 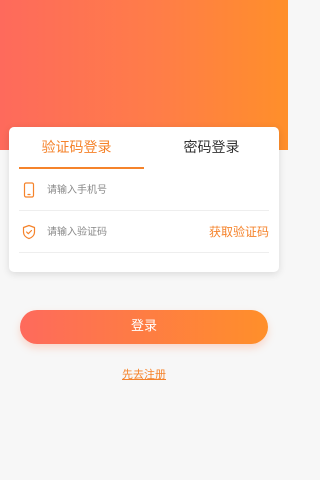 I want to click on phone-icon, so click(x=29, y=190).